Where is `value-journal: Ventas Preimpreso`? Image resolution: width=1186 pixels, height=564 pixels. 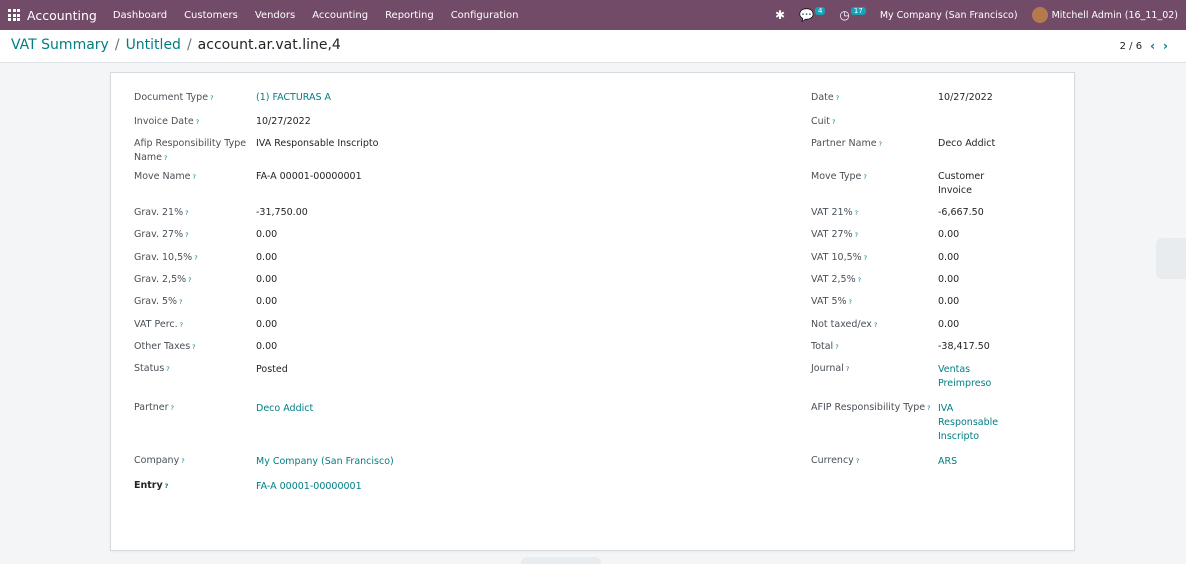
value-journal: Ventas Preimpreso is located at coordinates (968, 377).